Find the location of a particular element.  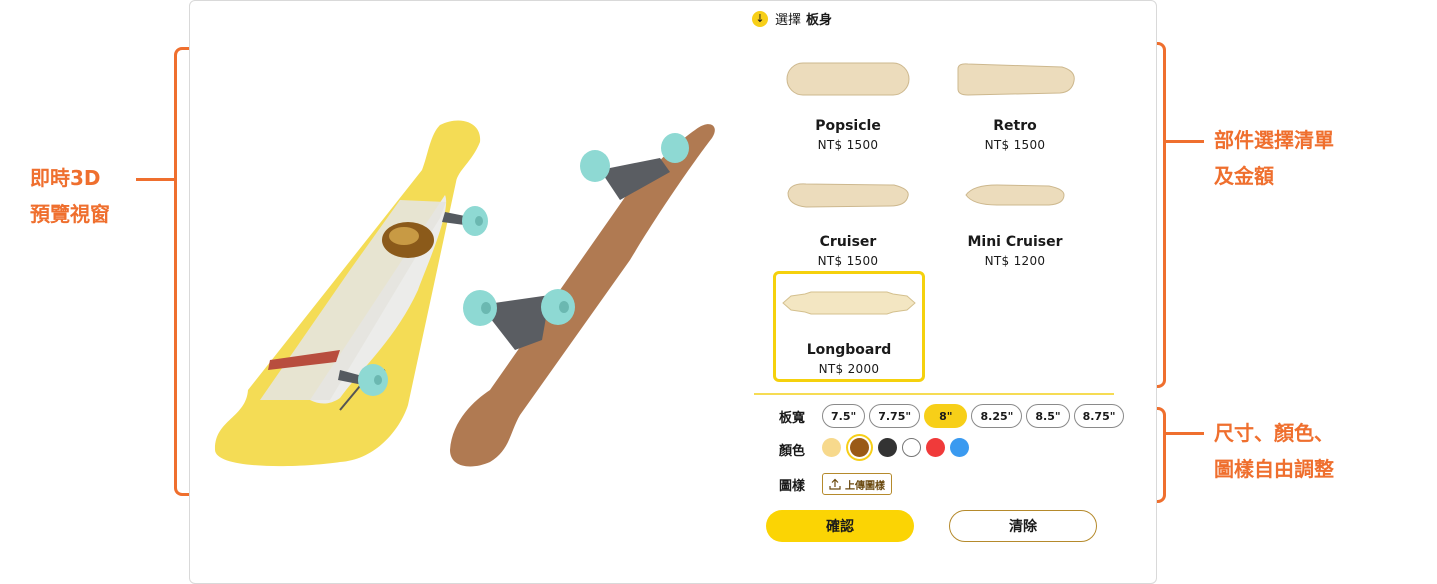

annotation-preview-label: 即時3D 預覽視窗 is located at coordinates (70, 196).